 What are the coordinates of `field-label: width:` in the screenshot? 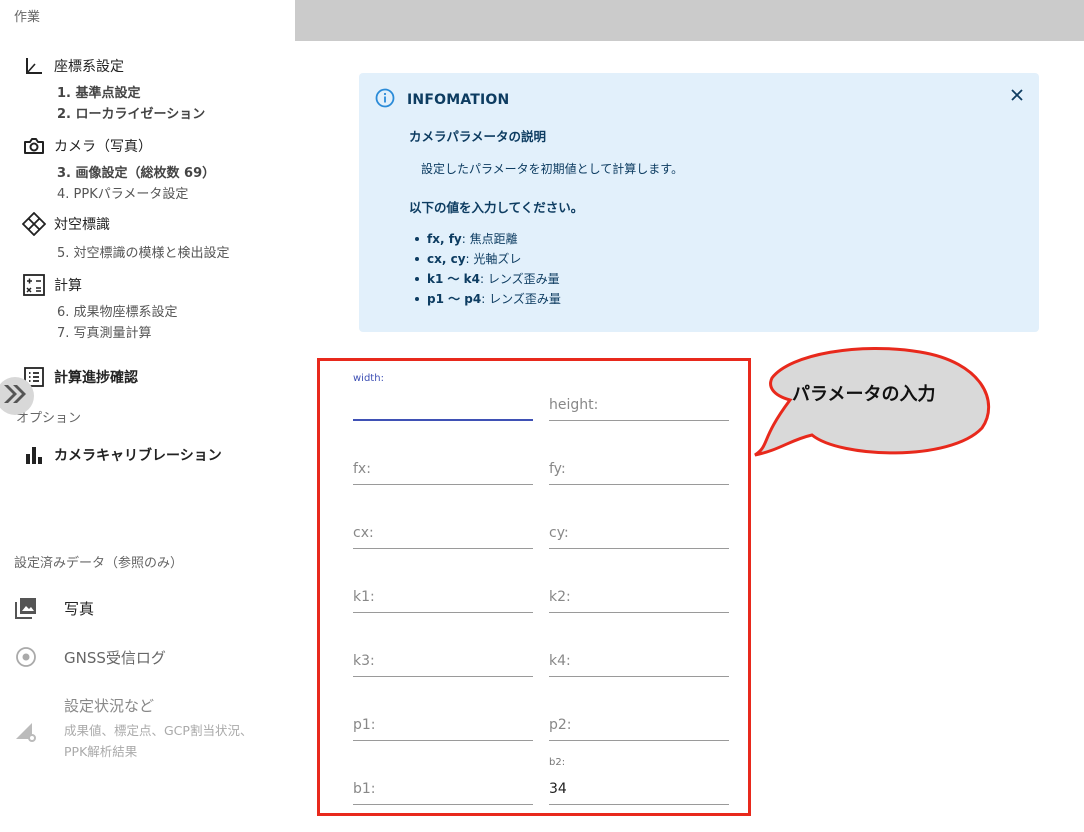 It's located at (368, 378).